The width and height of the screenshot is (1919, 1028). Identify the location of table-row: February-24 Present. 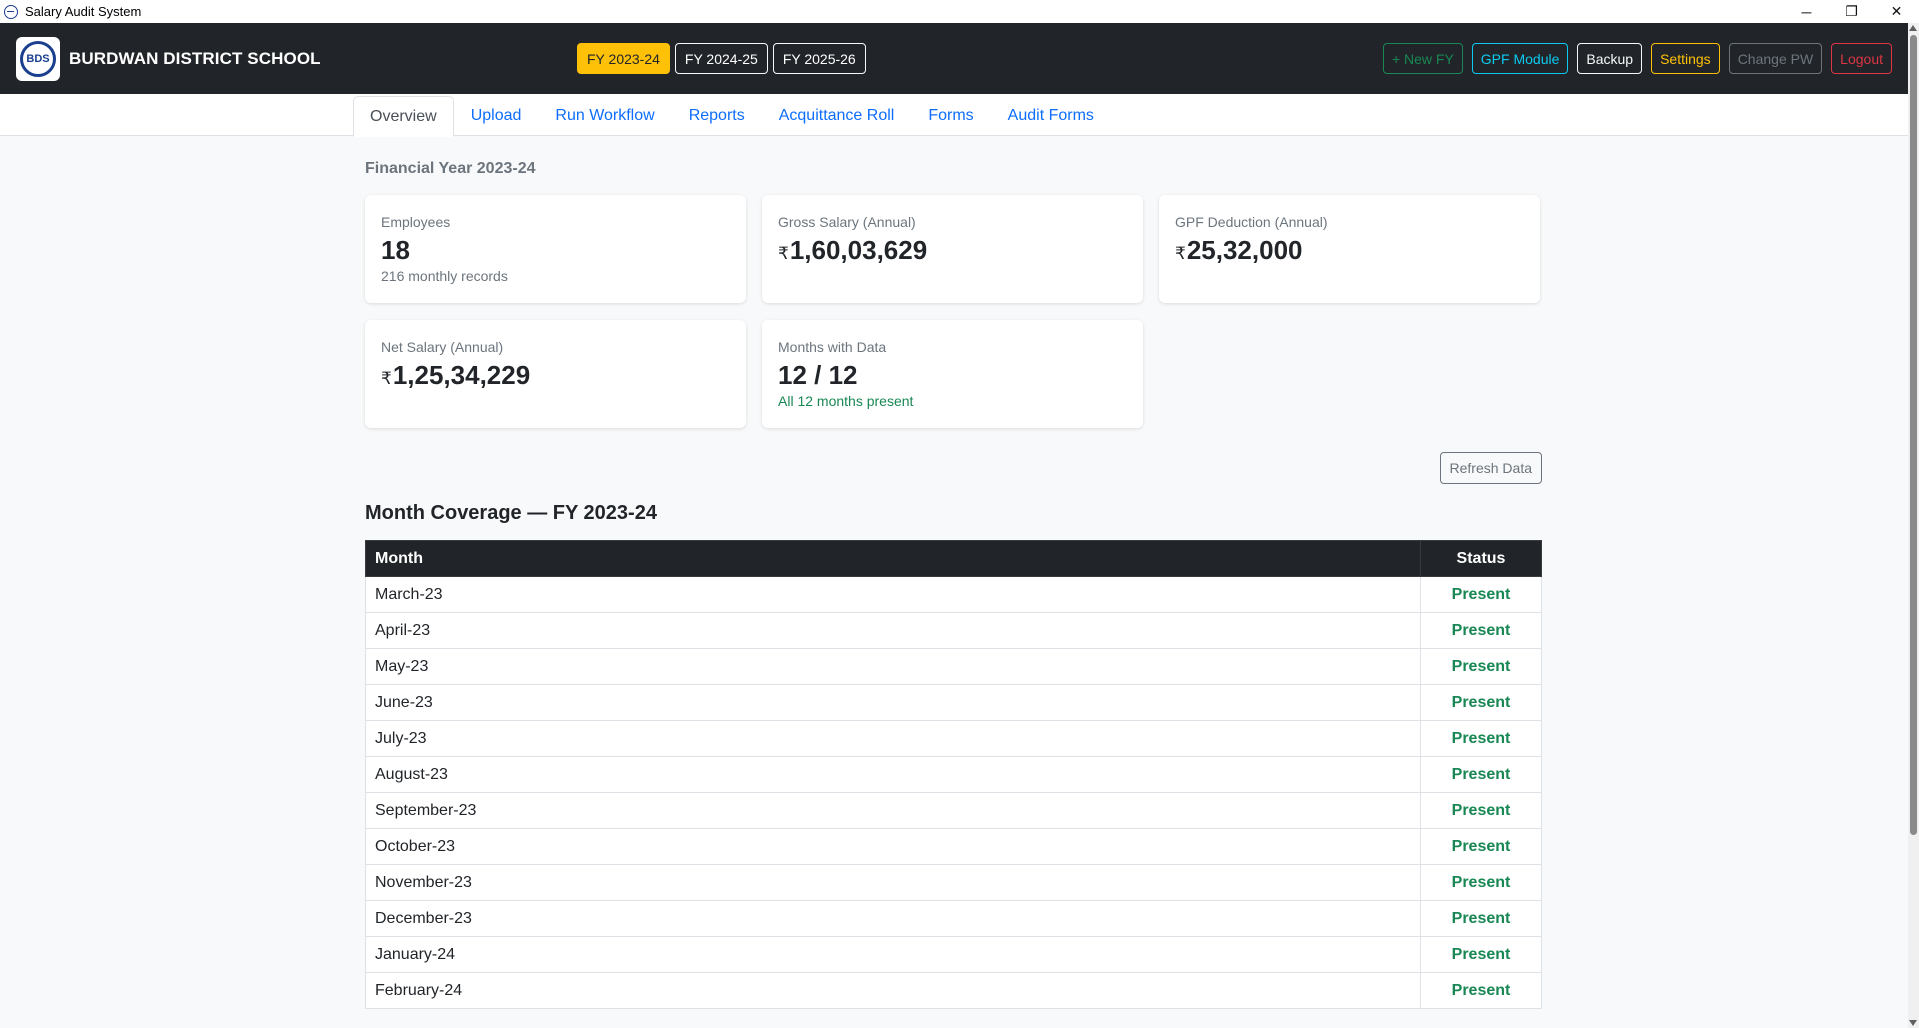
(953, 990).